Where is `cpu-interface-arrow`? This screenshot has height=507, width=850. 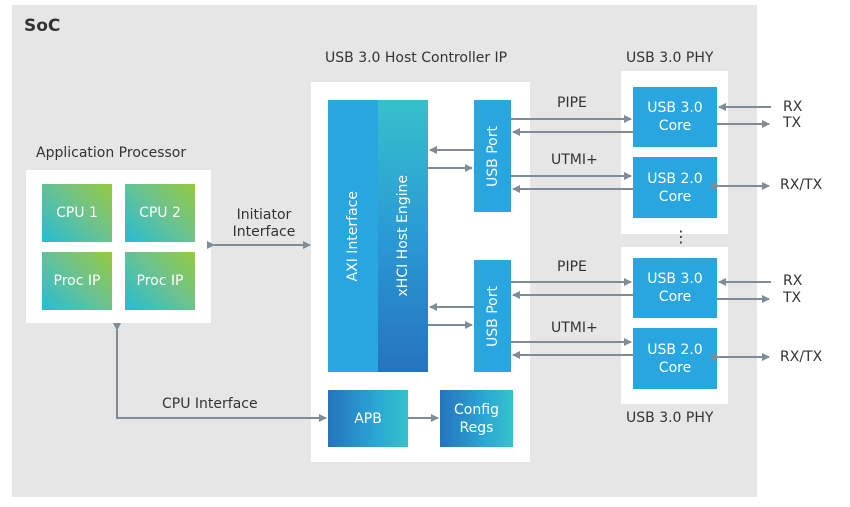
cpu-interface-arrow is located at coordinates (220, 372).